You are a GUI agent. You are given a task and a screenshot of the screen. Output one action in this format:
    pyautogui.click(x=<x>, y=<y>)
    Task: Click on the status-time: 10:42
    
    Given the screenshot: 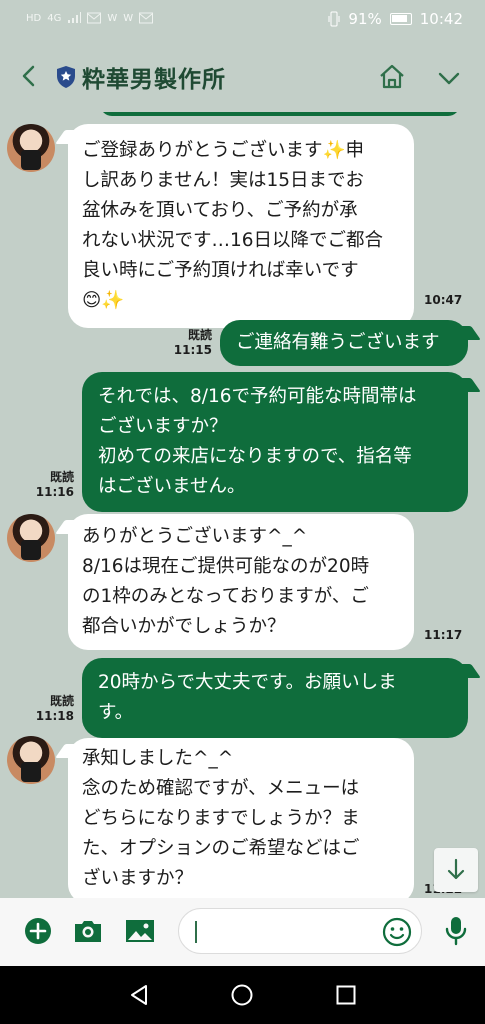 What is the action you would take?
    pyautogui.click(x=441, y=19)
    